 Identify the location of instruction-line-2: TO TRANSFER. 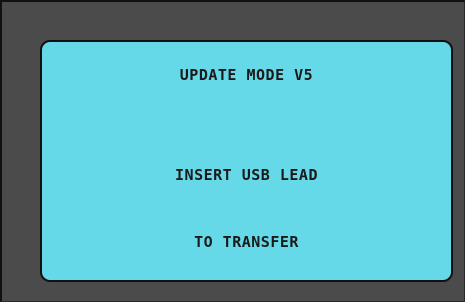
(246, 242).